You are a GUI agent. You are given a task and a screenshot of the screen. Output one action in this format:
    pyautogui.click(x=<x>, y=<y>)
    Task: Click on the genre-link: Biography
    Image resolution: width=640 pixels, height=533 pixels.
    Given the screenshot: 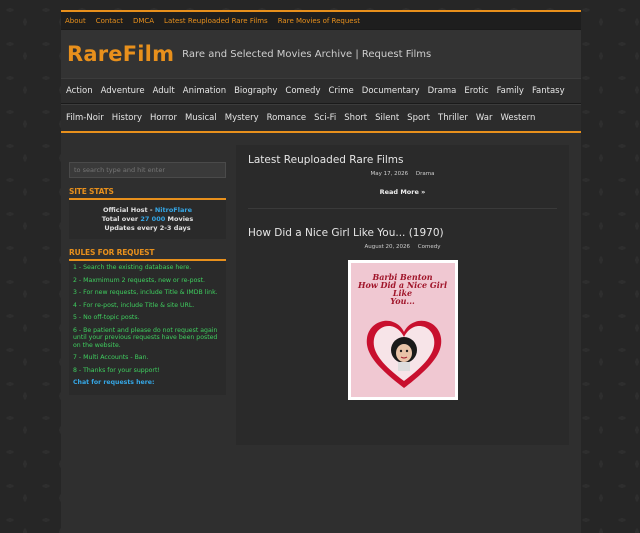 What is the action you would take?
    pyautogui.click(x=255, y=91)
    